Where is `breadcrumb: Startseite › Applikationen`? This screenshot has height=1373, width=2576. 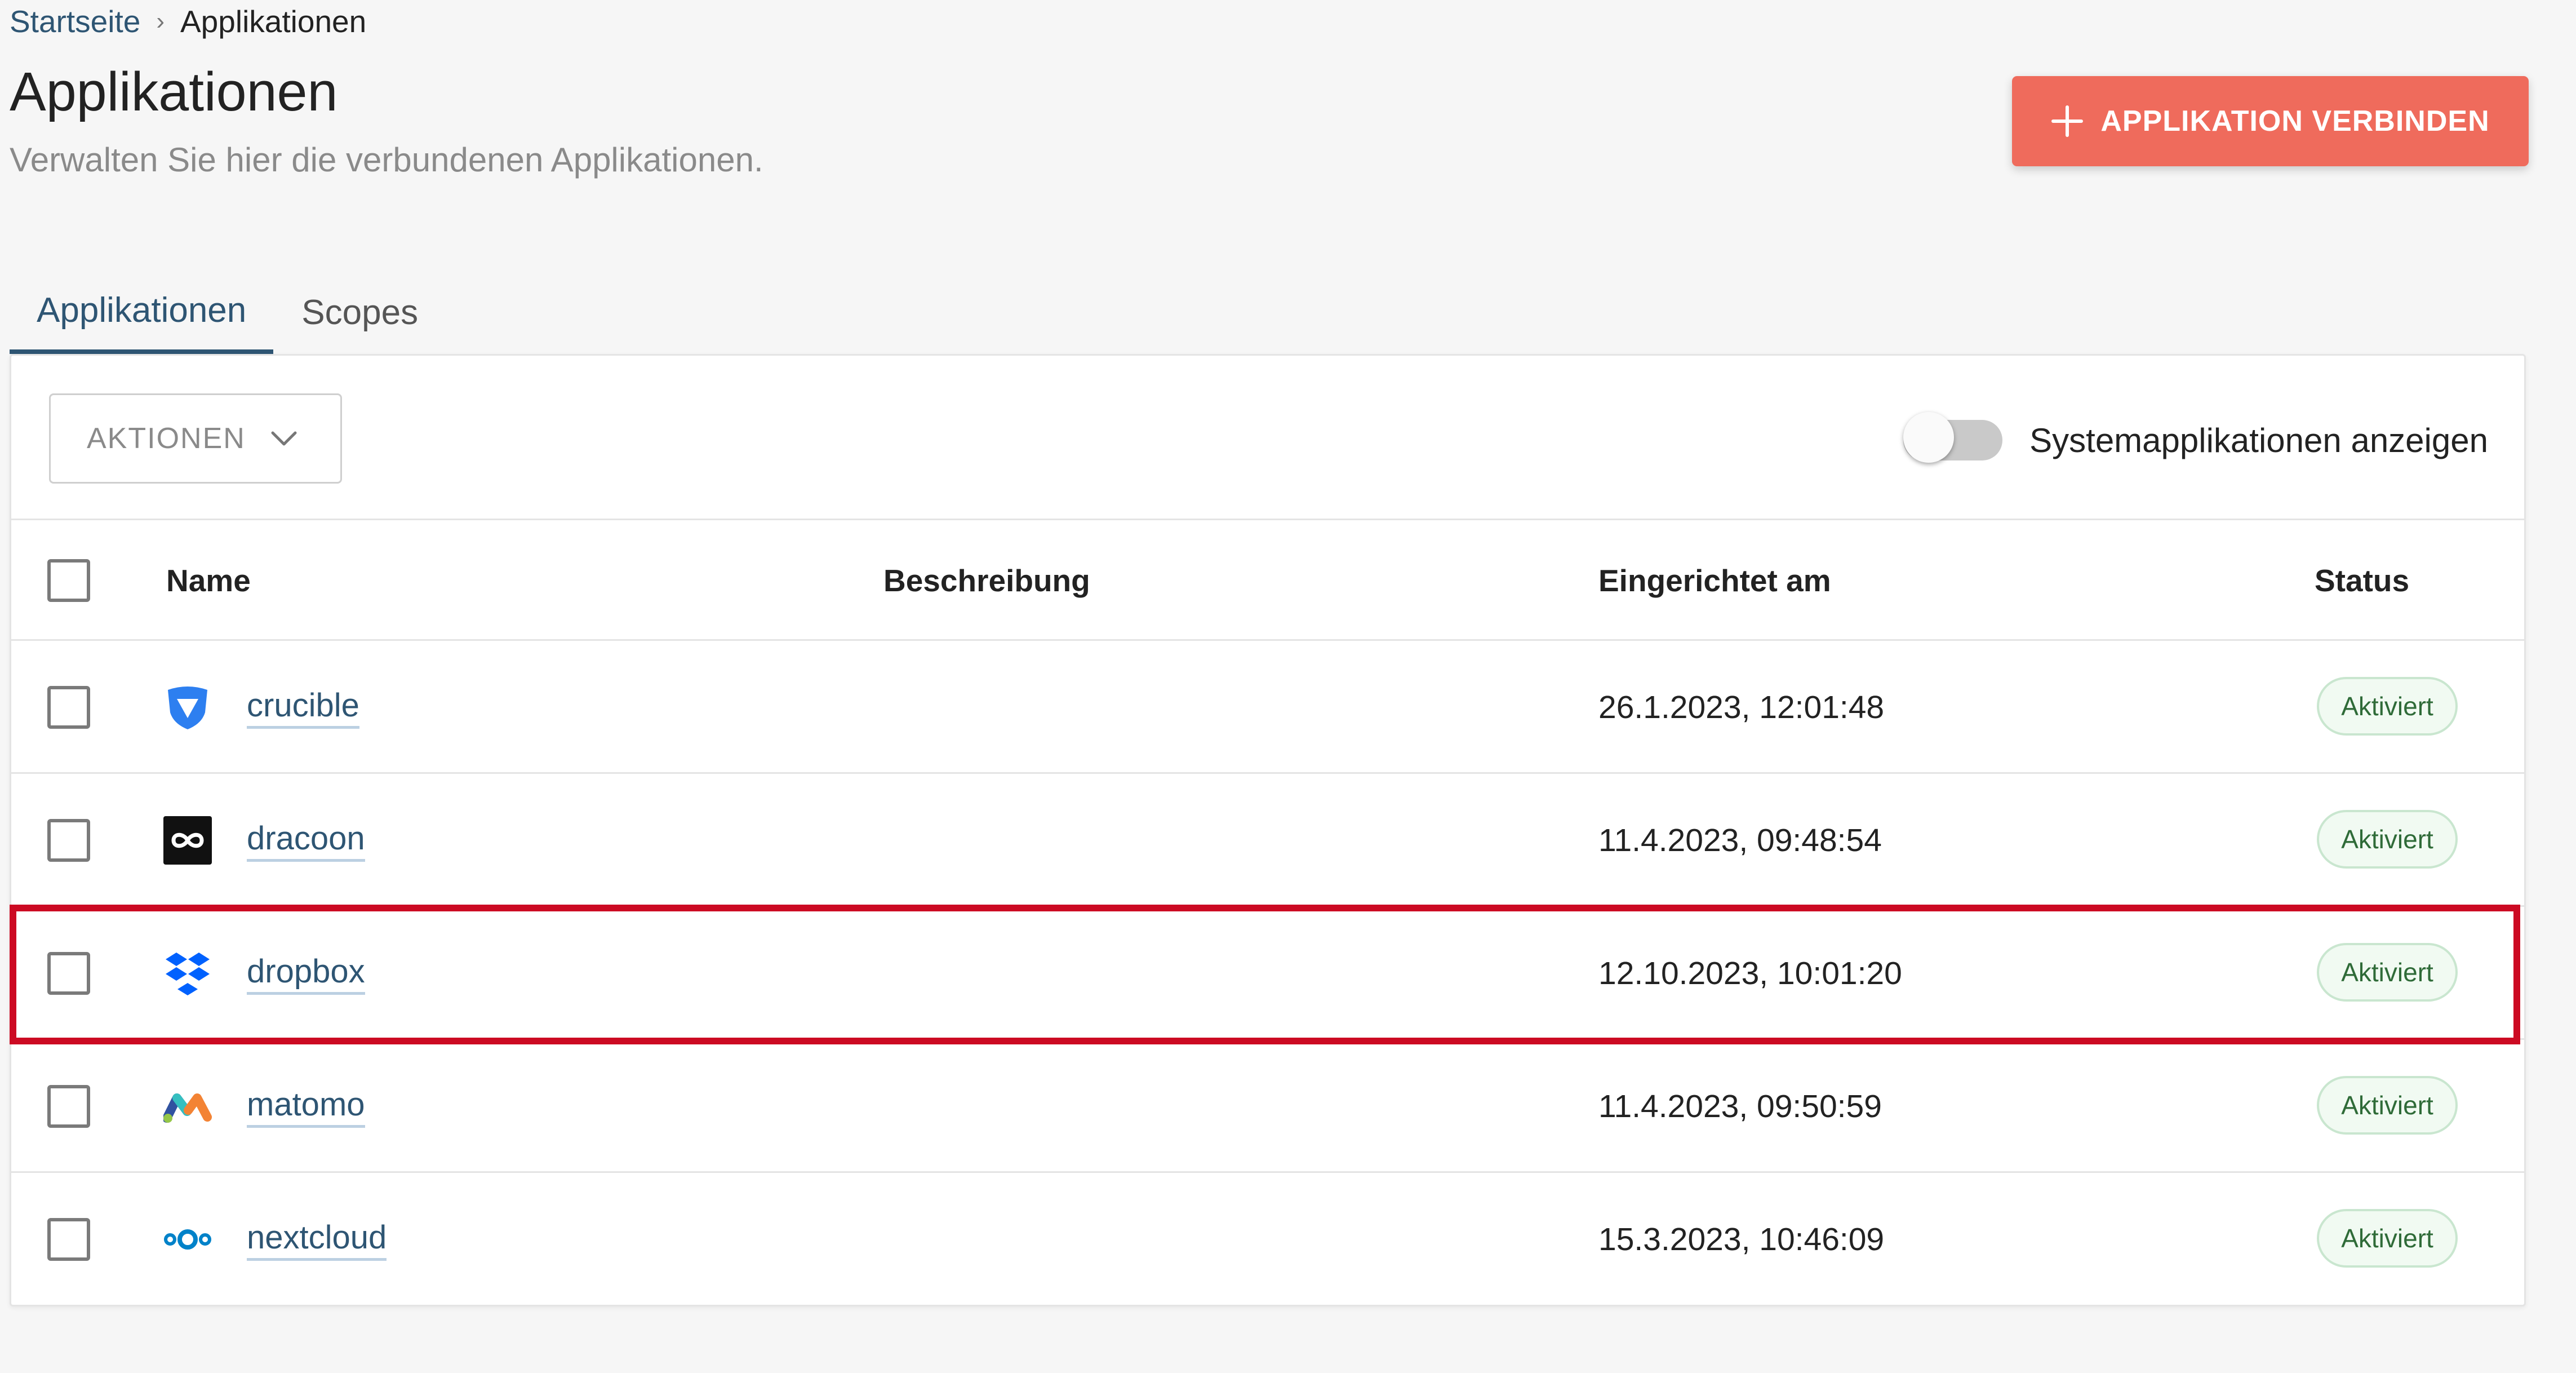 breadcrumb: Startseite › Applikationen is located at coordinates (188, 21).